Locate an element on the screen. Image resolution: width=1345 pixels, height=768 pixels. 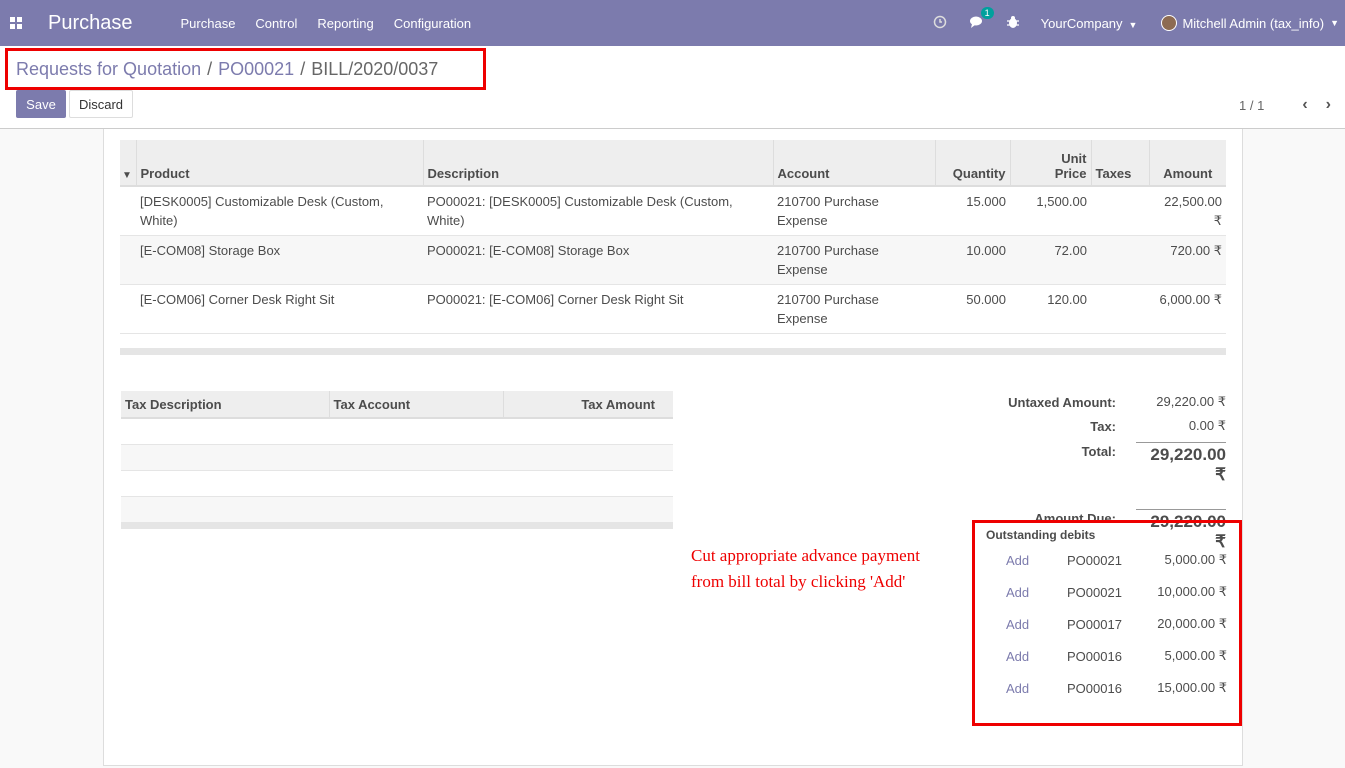
sort-caret-icon: ▼ is located at coordinates (128, 163).